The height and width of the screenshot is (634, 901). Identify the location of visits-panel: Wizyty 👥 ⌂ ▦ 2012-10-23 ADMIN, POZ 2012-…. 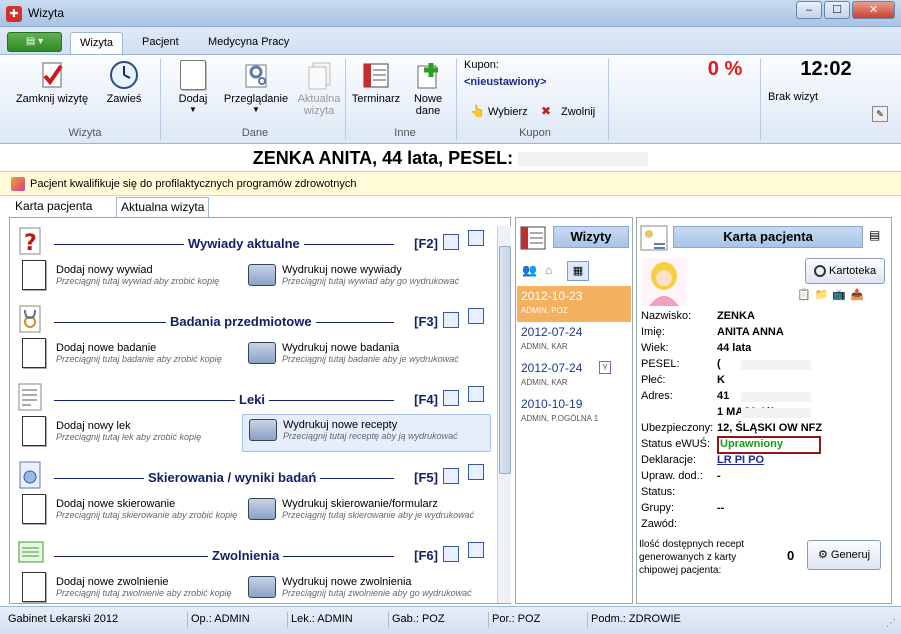
(574, 410).